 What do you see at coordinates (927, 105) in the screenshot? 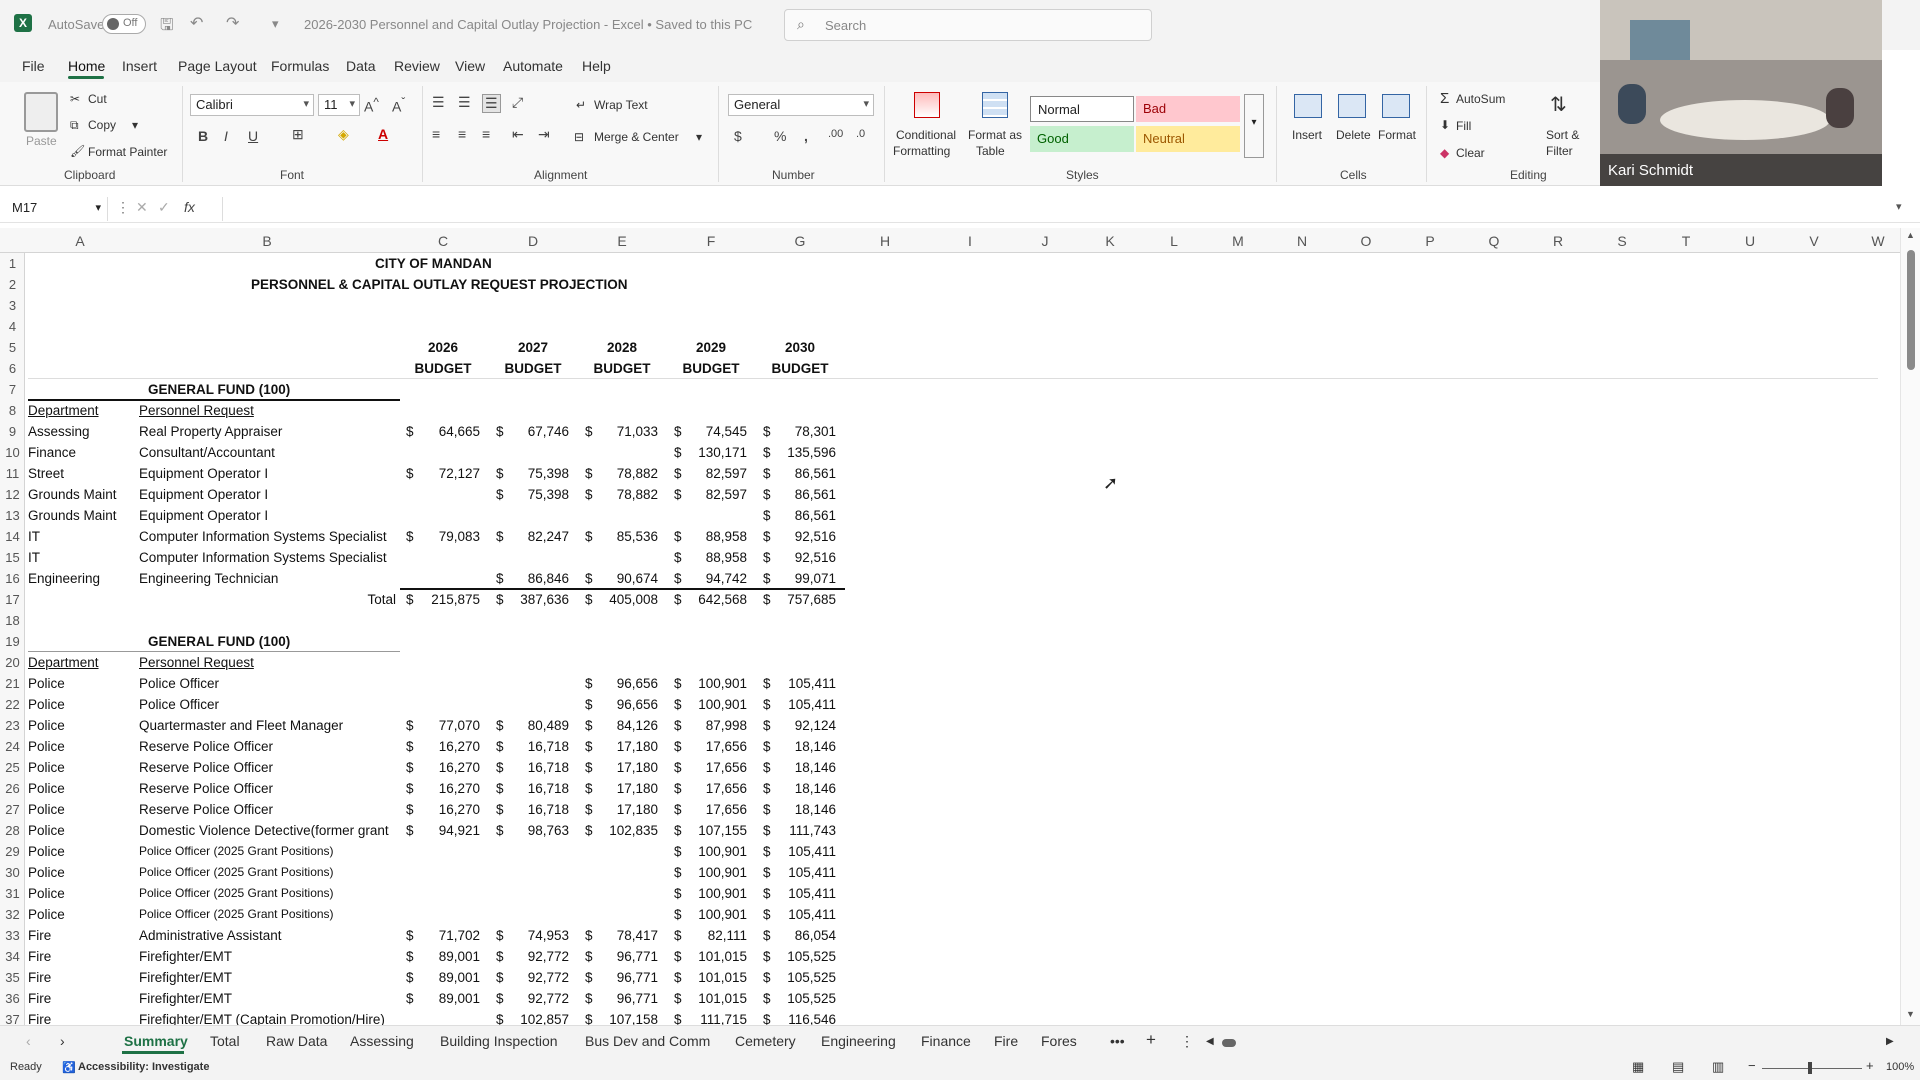
I see `conditional-formatting-icon` at bounding box center [927, 105].